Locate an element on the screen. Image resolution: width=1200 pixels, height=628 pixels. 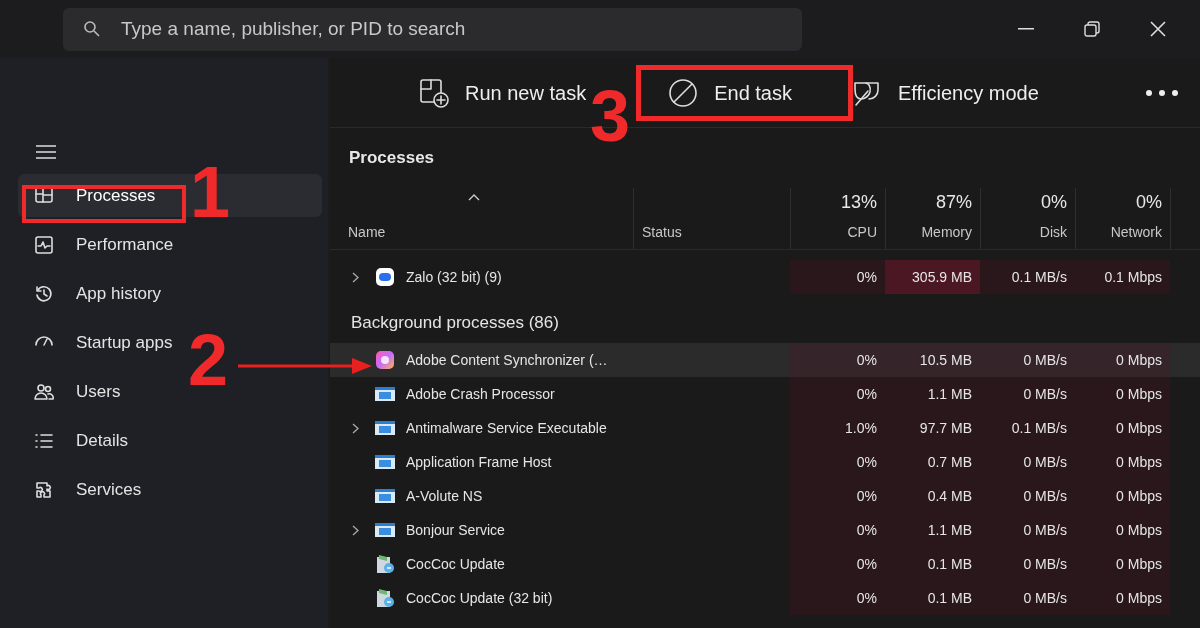
process-name: Application Frame Host is located at coordinates (479, 462).